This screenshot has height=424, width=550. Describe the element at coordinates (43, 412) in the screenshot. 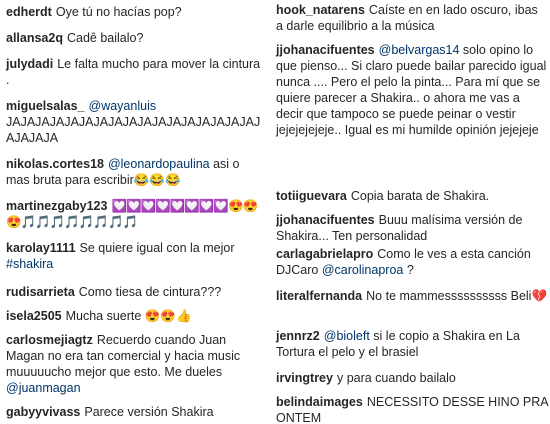

I see `comment-username: gabyyvivass` at that location.